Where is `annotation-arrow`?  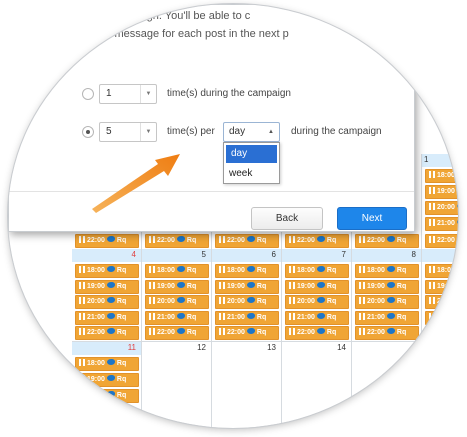
annotation-arrow is located at coordinates (136, 183).